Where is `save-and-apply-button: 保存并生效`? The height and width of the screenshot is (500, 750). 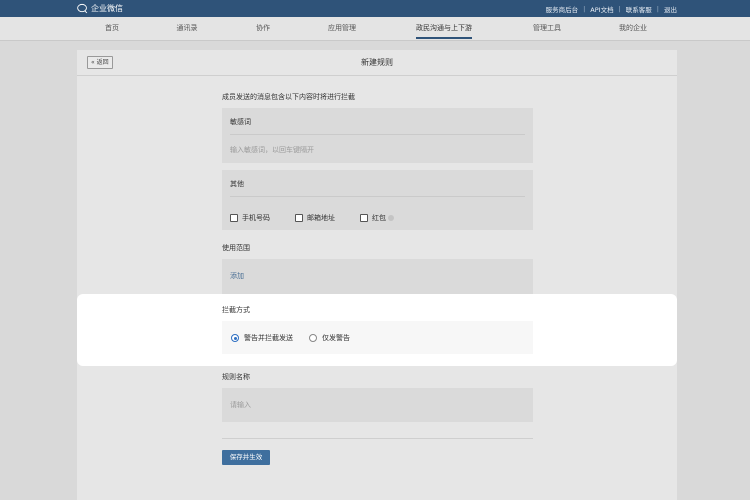 save-and-apply-button: 保存并生效 is located at coordinates (246, 457).